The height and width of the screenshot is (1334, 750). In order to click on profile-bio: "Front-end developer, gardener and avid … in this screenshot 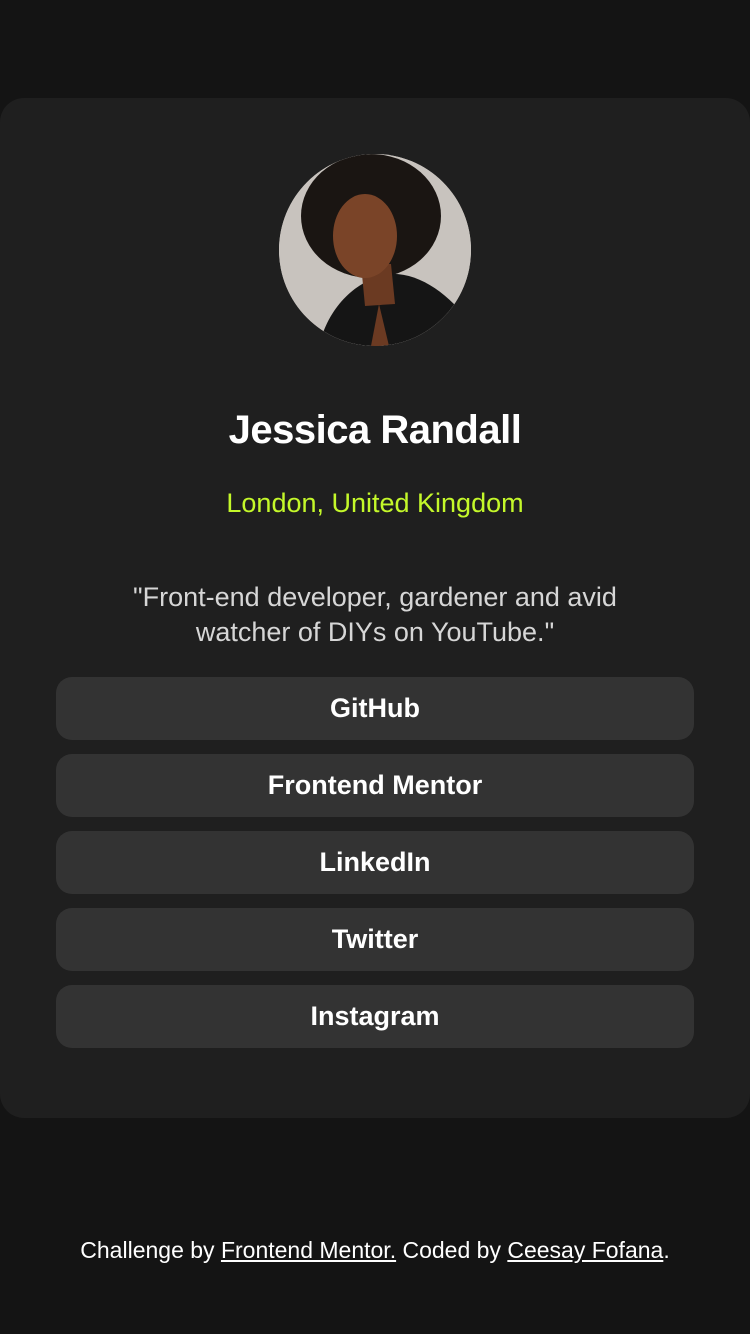, I will do `click(375, 614)`.